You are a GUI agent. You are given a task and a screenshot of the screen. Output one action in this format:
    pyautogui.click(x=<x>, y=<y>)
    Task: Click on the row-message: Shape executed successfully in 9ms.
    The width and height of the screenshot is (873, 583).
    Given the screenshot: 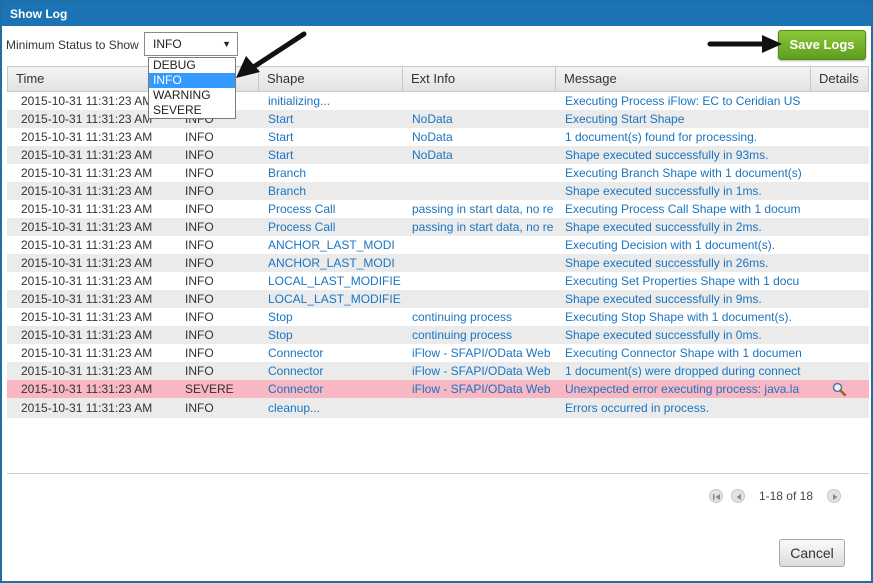 What is the action you would take?
    pyautogui.click(x=682, y=299)
    